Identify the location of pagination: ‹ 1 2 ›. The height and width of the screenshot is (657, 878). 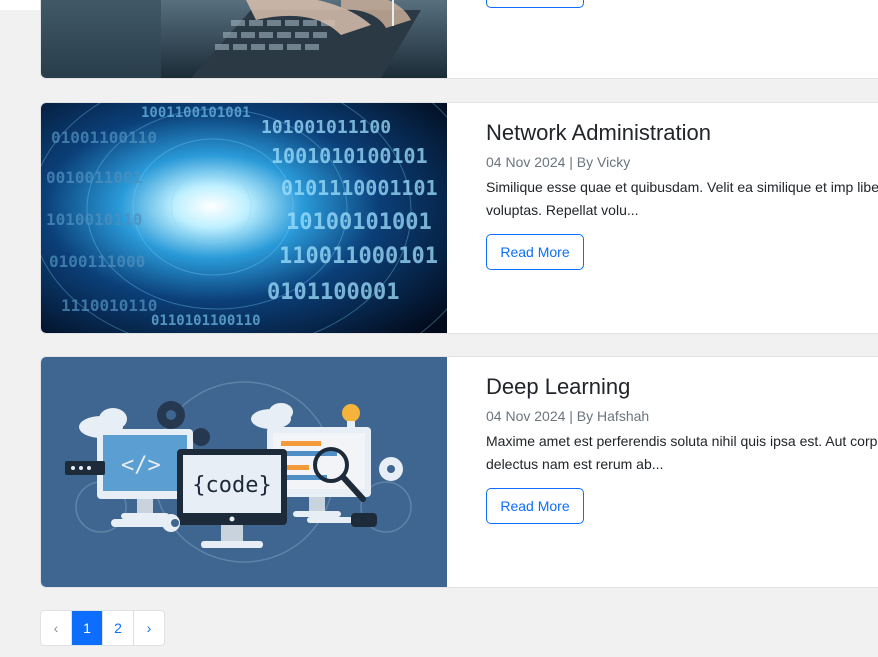
(102, 628).